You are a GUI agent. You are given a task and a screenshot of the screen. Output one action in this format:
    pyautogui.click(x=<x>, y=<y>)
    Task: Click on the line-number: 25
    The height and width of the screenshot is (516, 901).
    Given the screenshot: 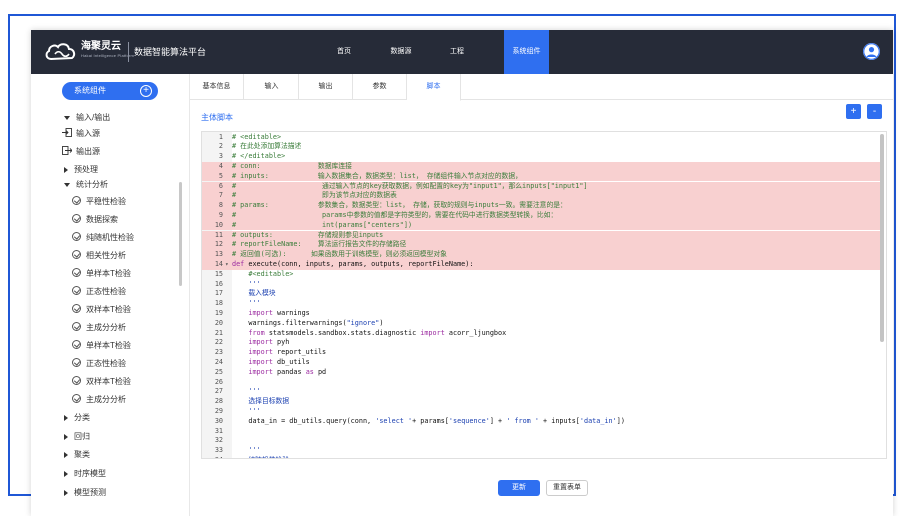 What is the action you would take?
    pyautogui.click(x=218, y=371)
    